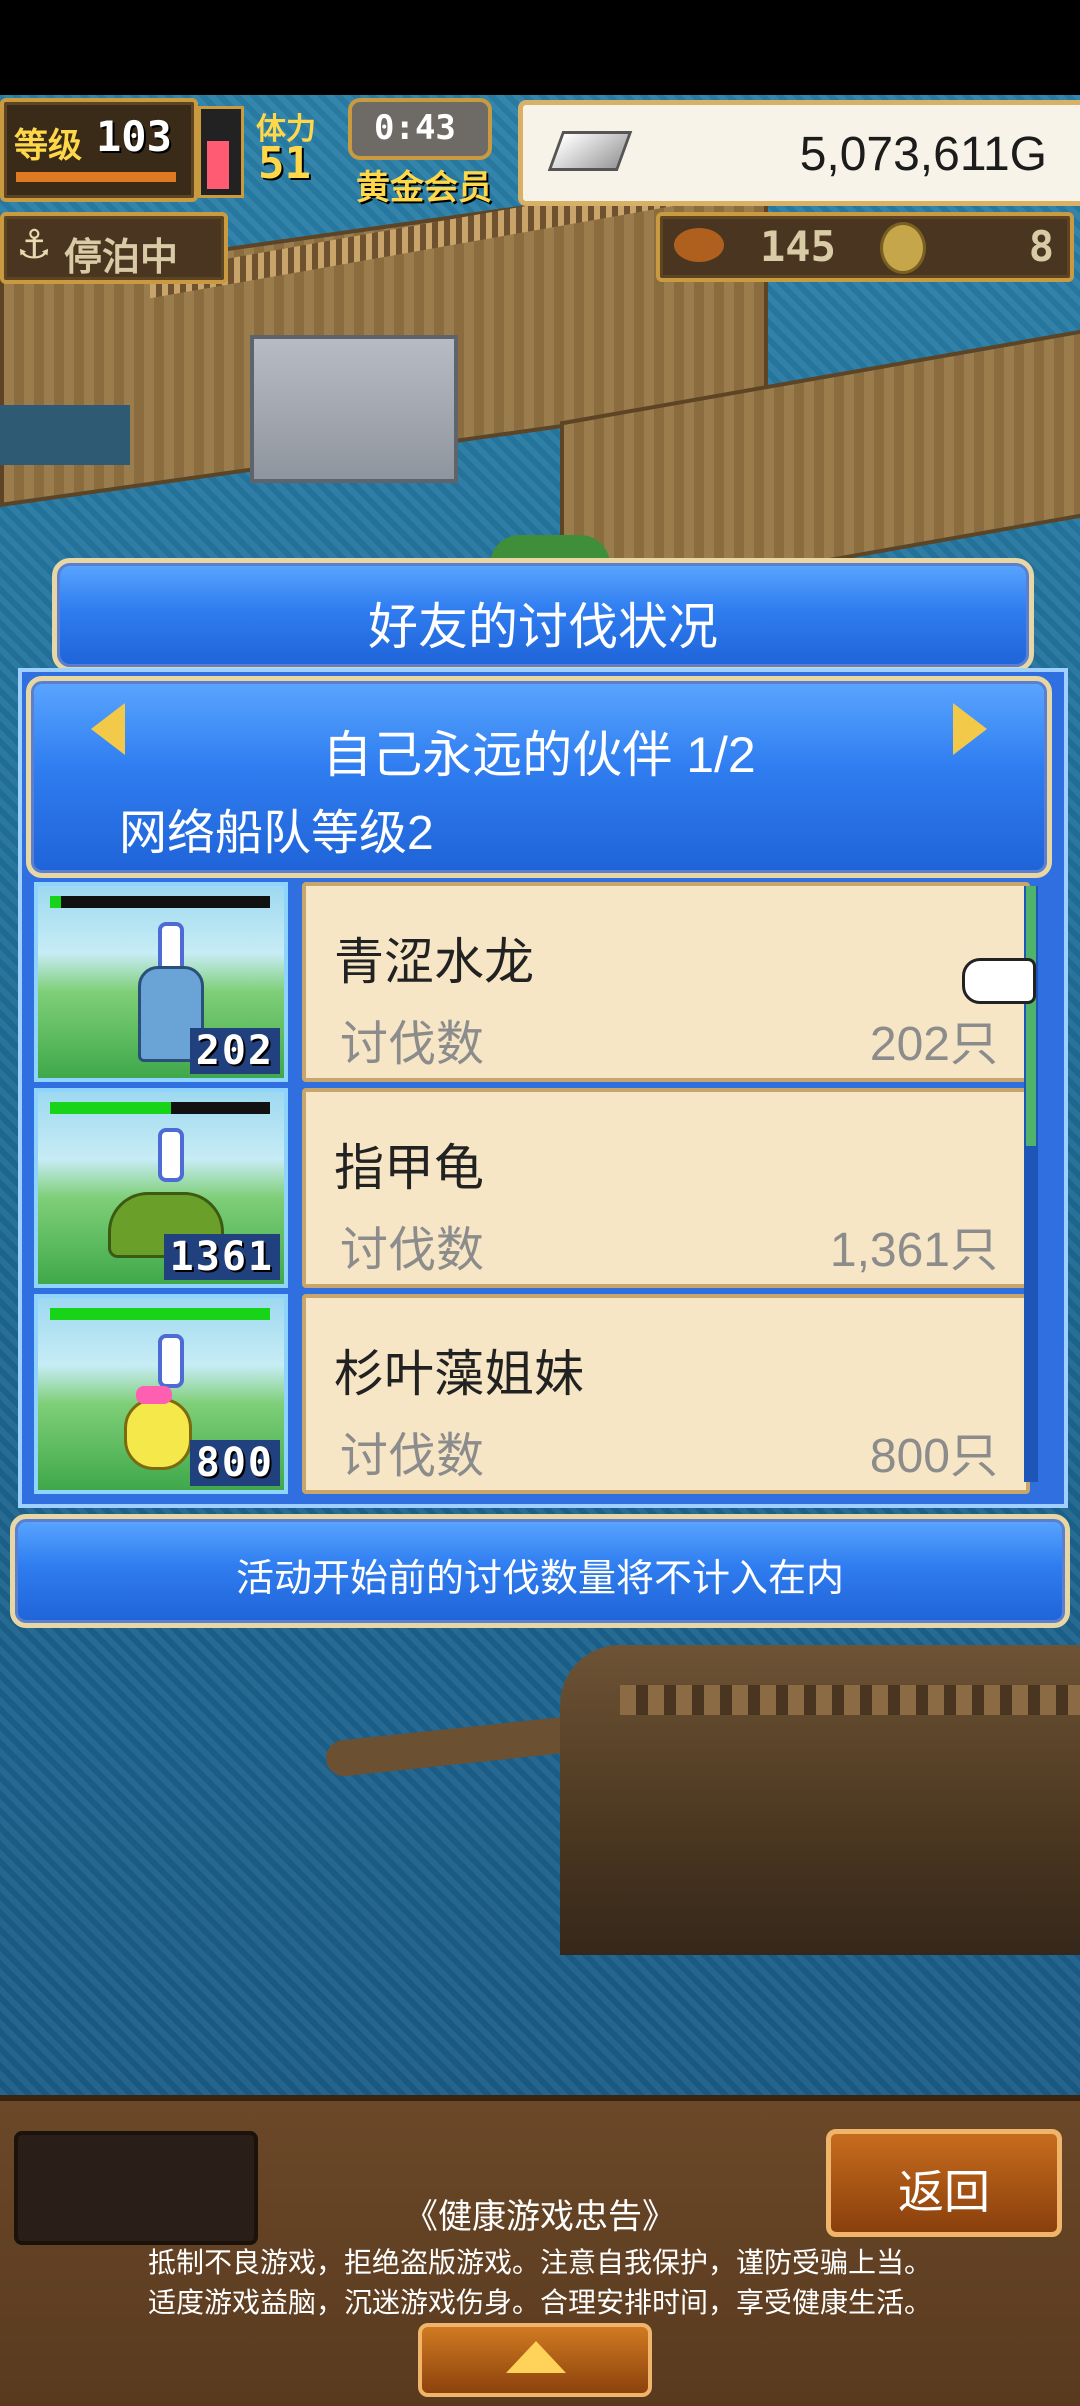  I want to click on monster-name: 杉叶藻姐妹, so click(459, 1374).